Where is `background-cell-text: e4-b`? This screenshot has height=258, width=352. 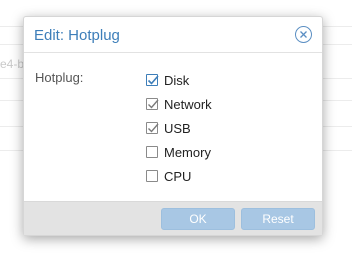
background-cell-text: e4-b is located at coordinates (12, 64).